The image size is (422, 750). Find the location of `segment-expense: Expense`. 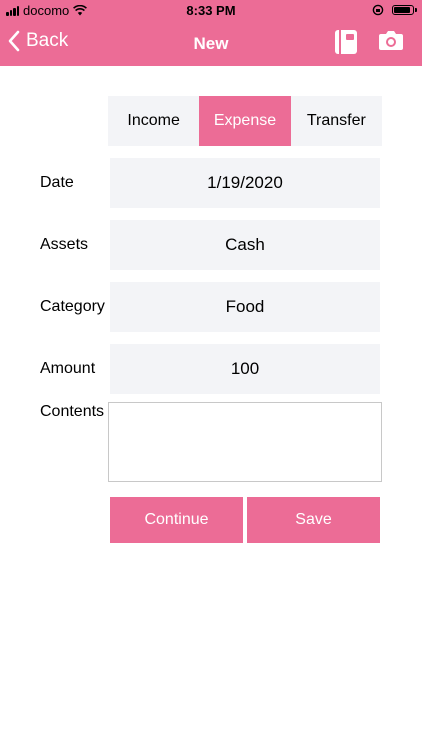

segment-expense: Expense is located at coordinates (245, 121).